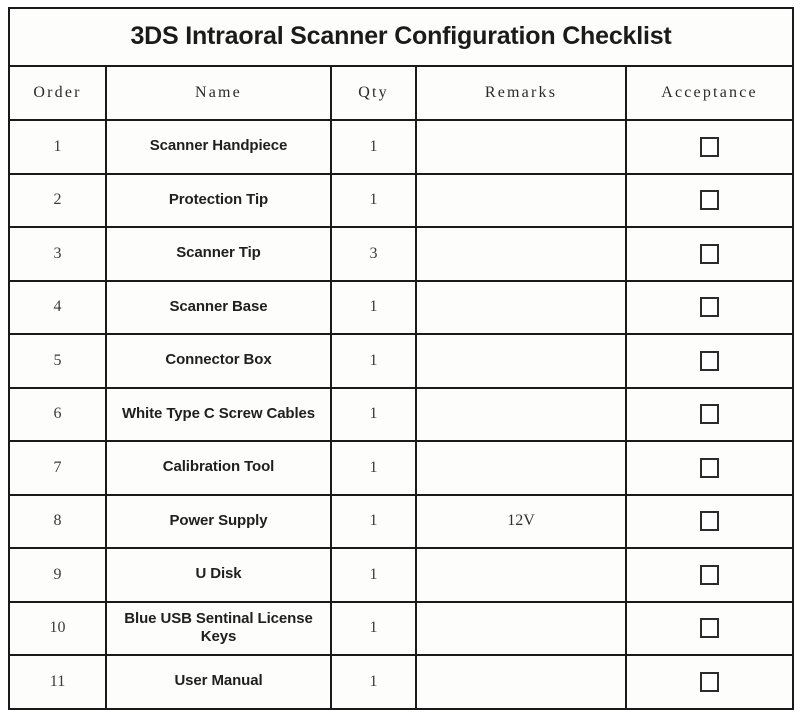 The image size is (800, 712). I want to click on cell-order: 6, so click(57, 414).